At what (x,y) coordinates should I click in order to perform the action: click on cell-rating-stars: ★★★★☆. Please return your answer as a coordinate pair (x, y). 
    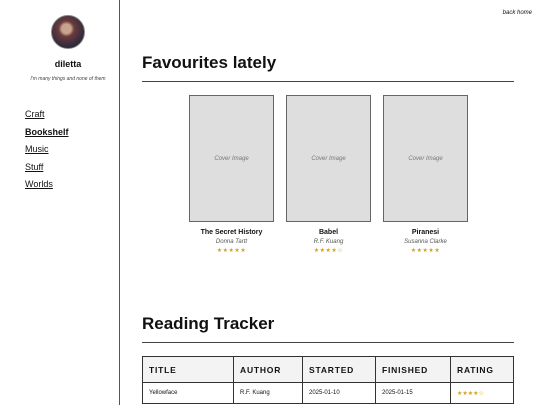
    Looking at the image, I should click on (482, 393).